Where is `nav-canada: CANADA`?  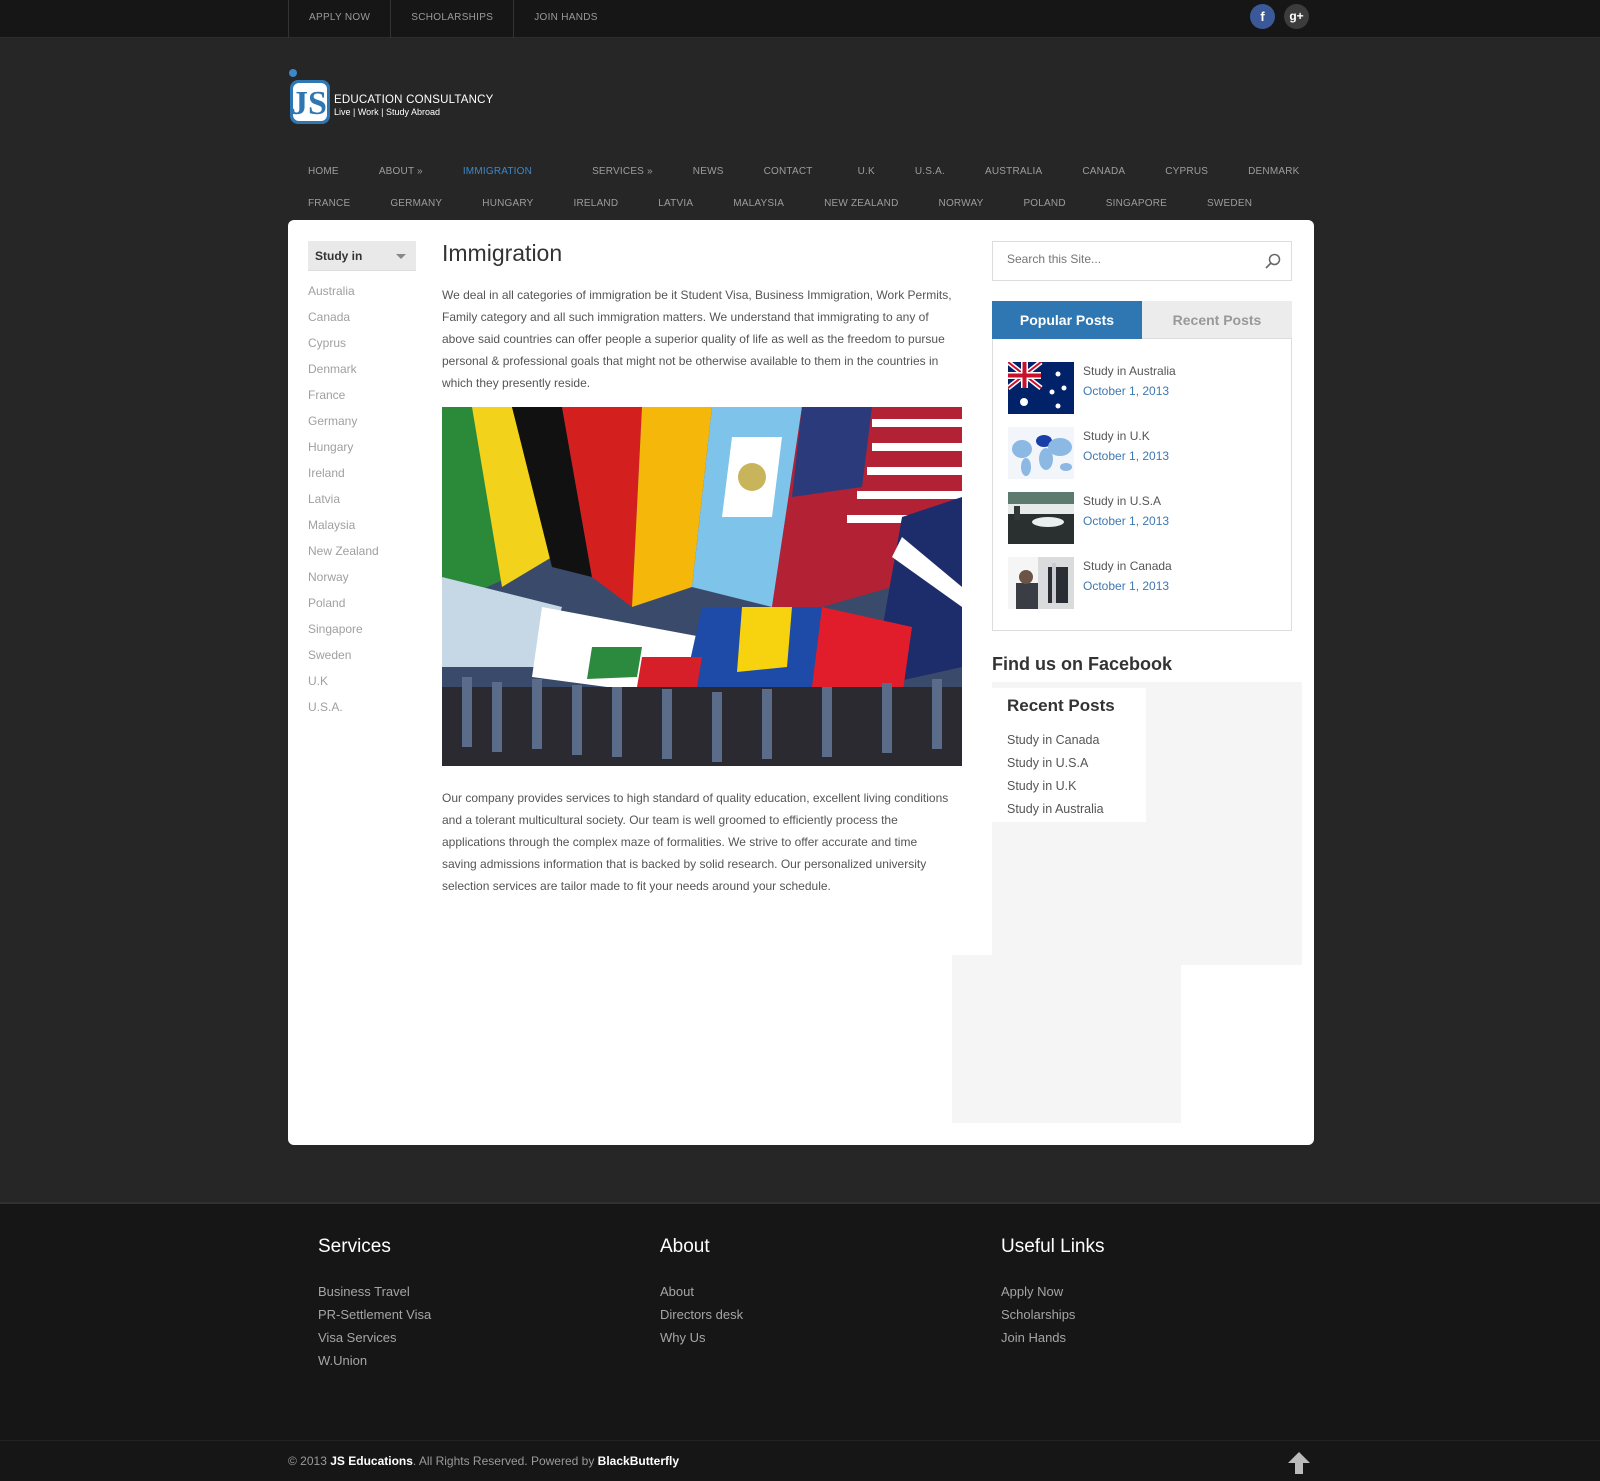 nav-canada: CANADA is located at coordinates (1103, 171).